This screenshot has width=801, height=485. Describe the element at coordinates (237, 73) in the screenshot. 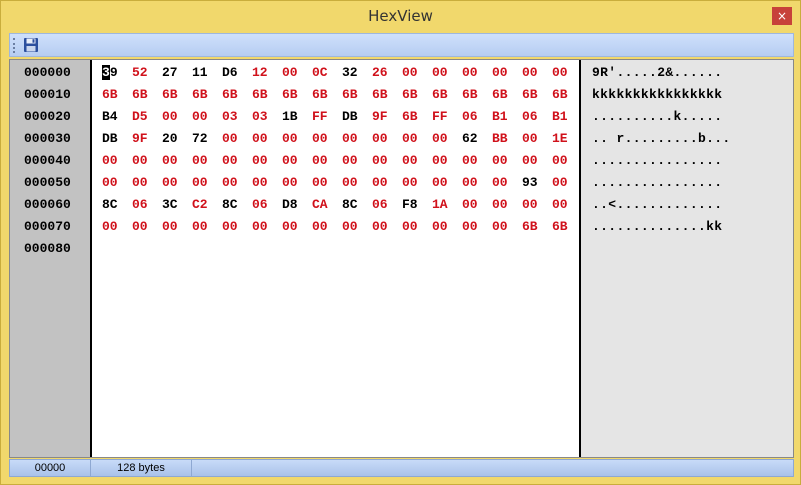

I see `hex-byte: D6` at that location.